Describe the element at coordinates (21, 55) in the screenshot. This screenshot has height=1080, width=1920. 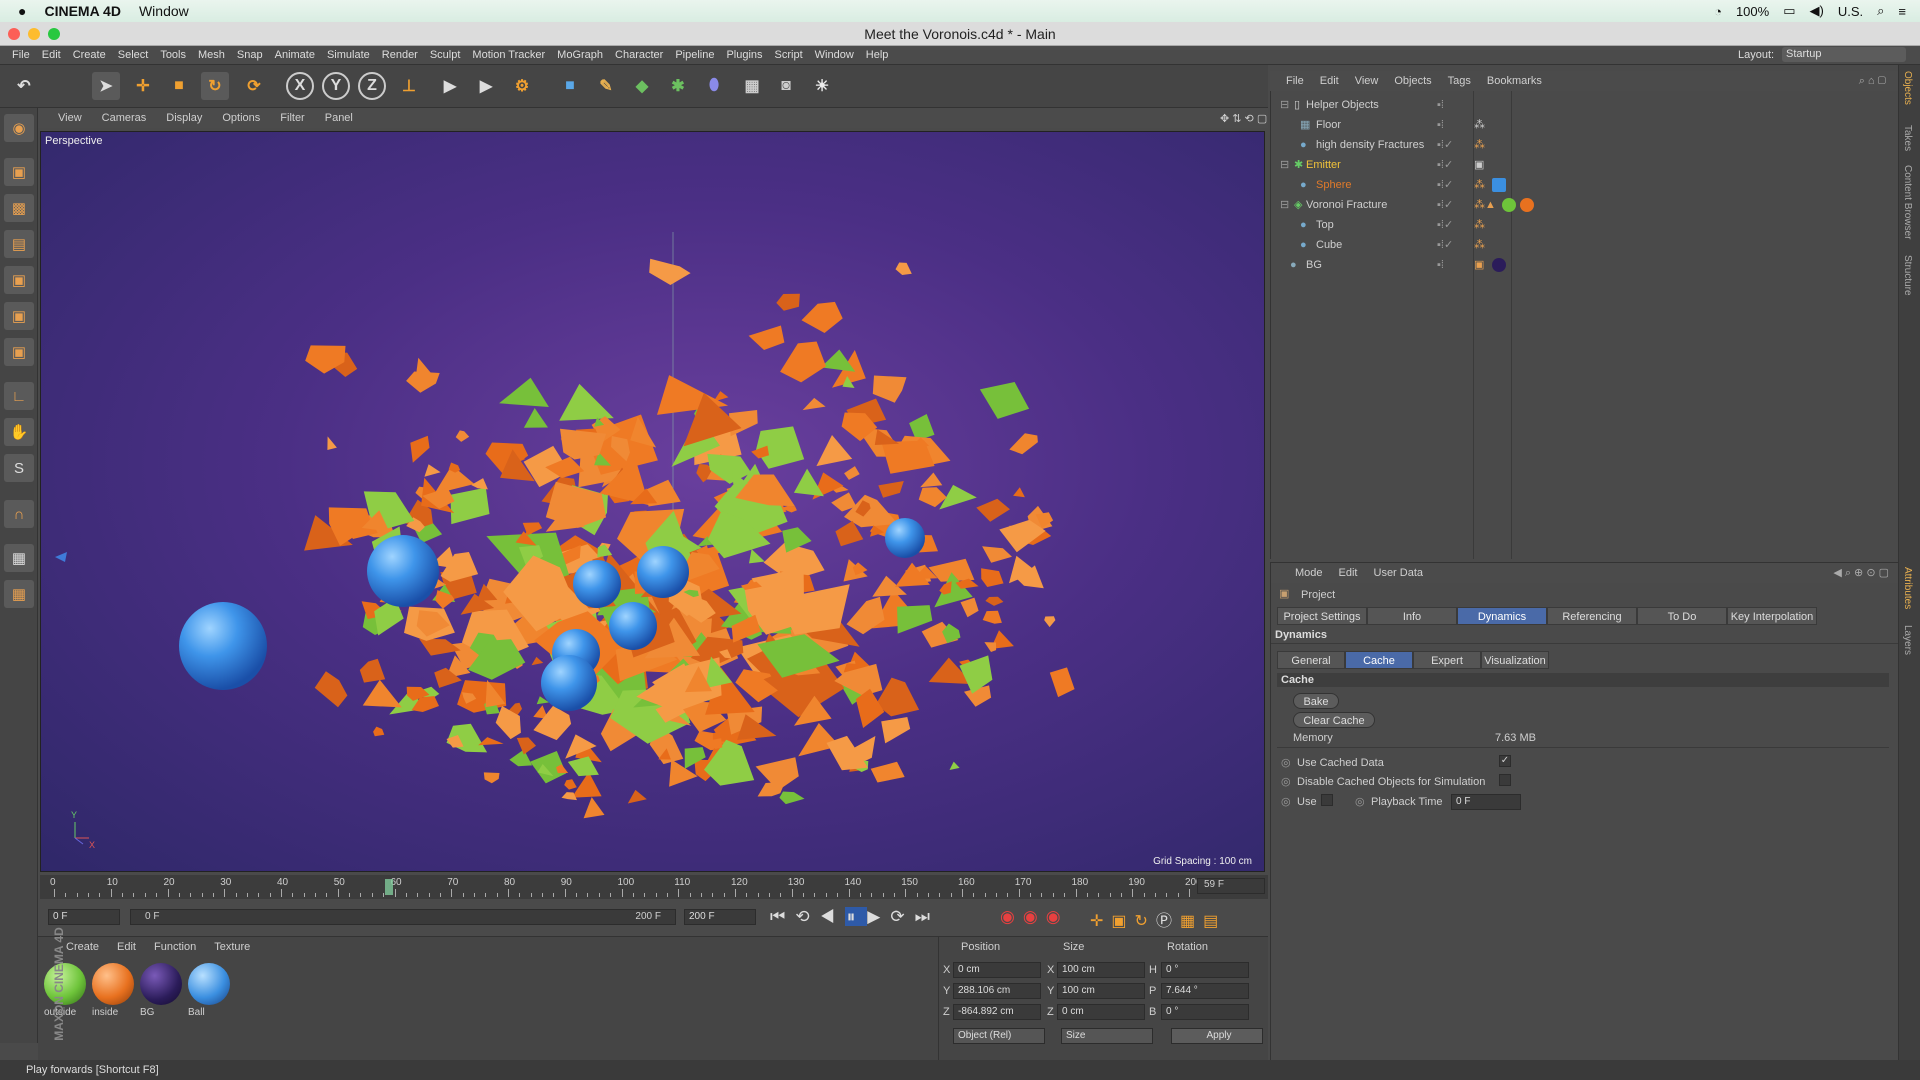
I see `menu-file: File` at that location.